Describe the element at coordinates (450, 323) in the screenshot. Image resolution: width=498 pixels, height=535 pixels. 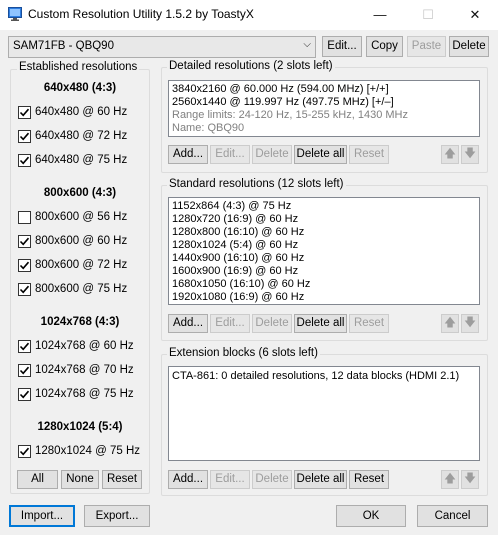
I see `standard-move-up-button: 🡅` at that location.